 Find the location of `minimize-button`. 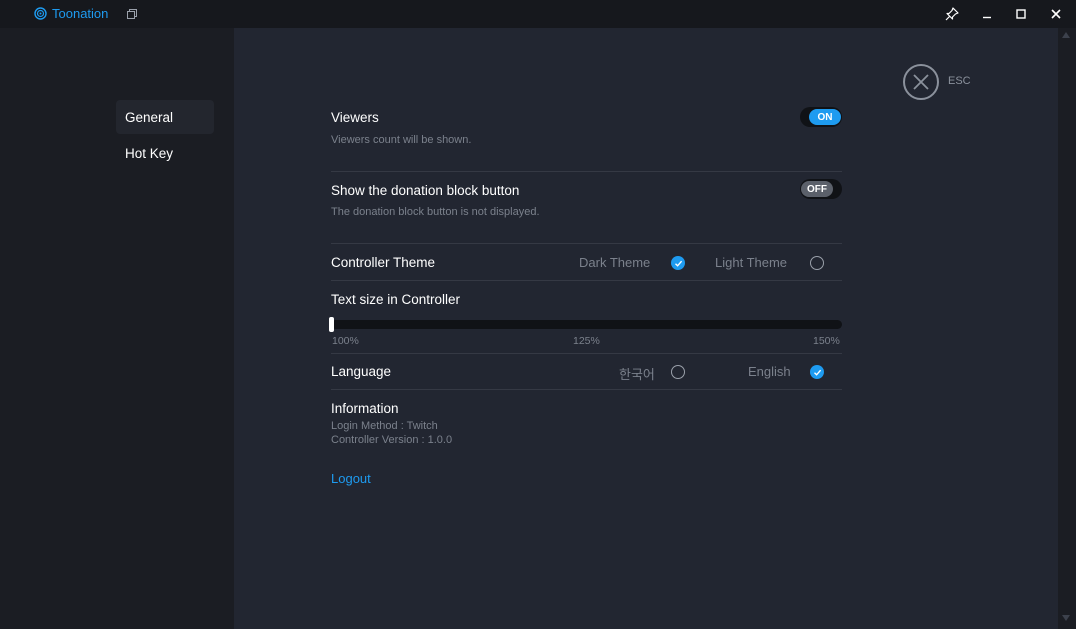

minimize-button is located at coordinates (987, 14).